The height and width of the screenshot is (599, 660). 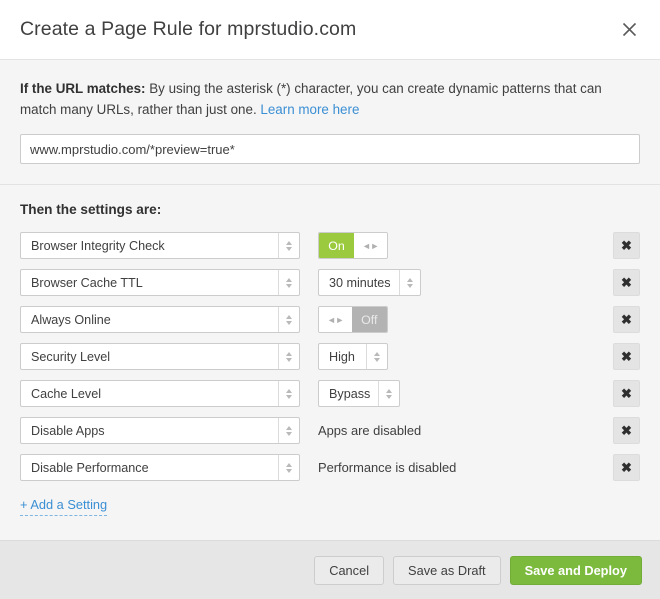 What do you see at coordinates (160, 282) in the screenshot?
I see `setting-name-select: Browser Cache TTL` at bounding box center [160, 282].